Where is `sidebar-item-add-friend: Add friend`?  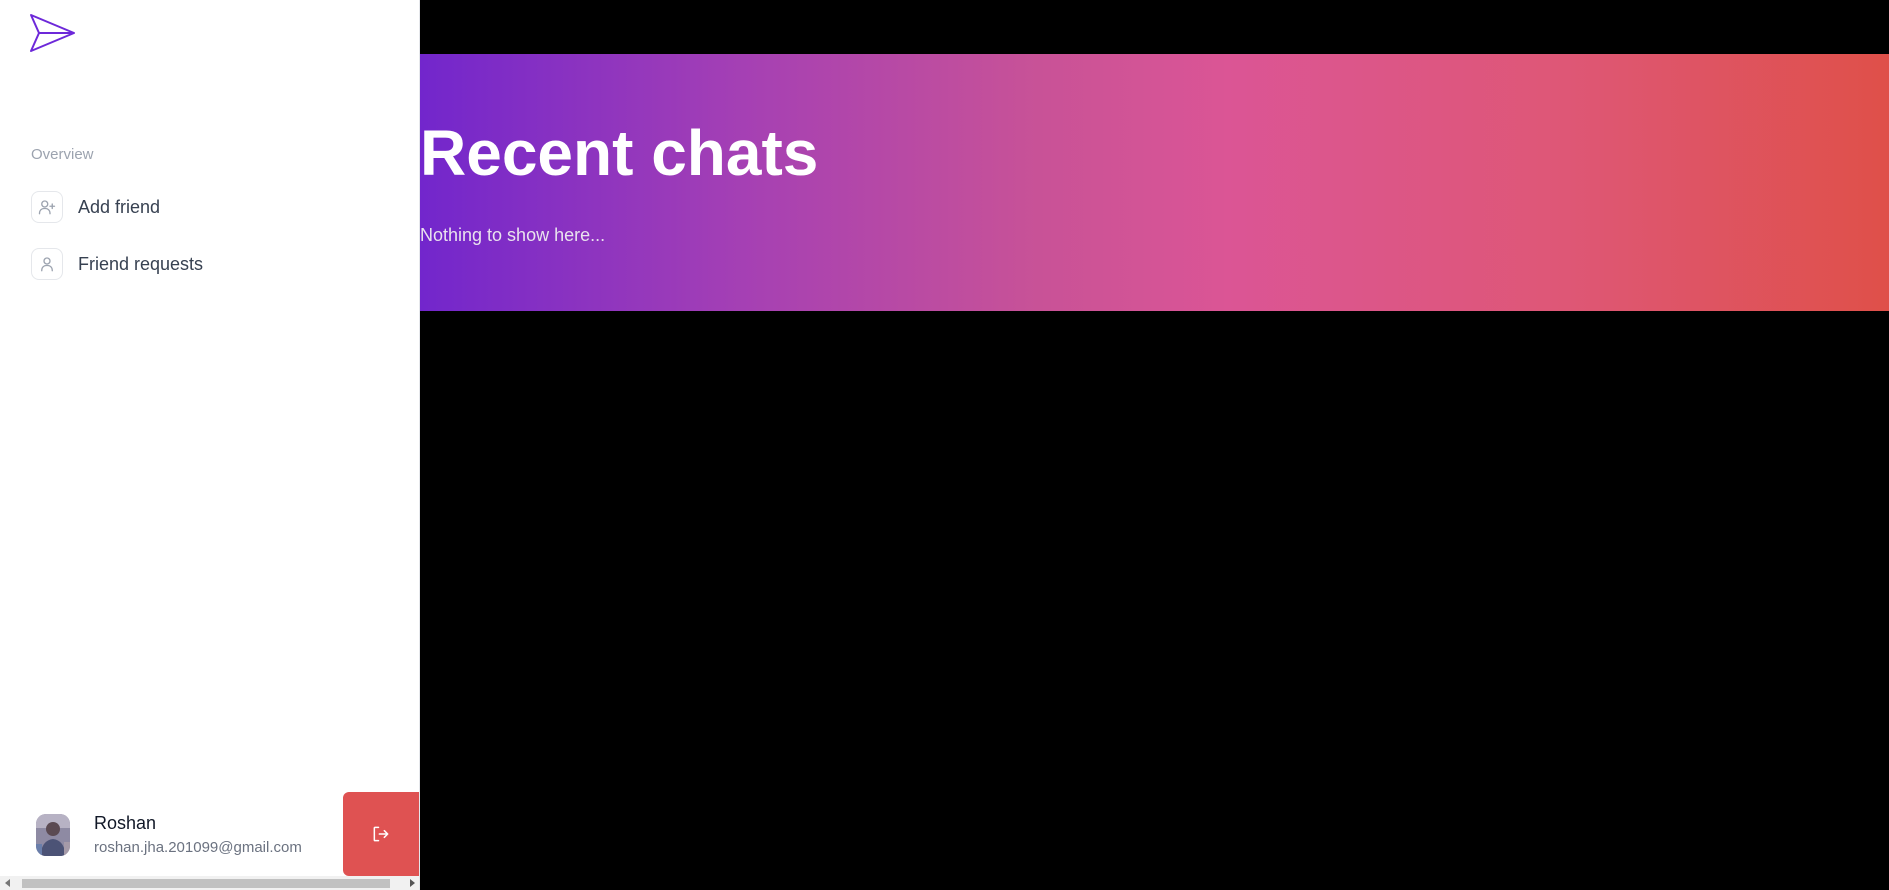
sidebar-item-add-friend: Add friend is located at coordinates (95, 207).